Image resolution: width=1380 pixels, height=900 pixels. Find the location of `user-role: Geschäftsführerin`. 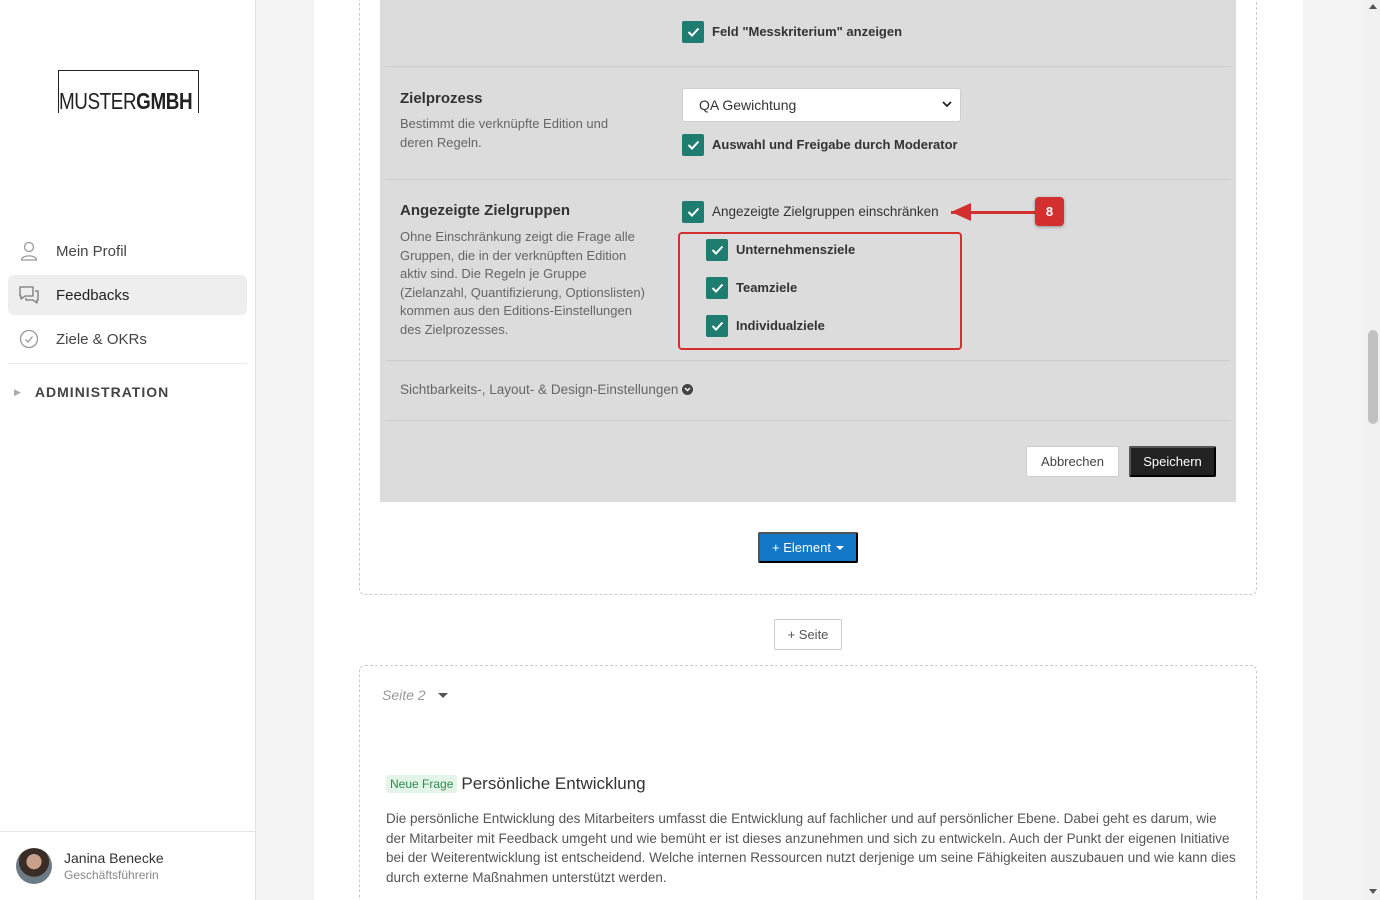

user-role: Geschäftsführerin is located at coordinates (111, 875).